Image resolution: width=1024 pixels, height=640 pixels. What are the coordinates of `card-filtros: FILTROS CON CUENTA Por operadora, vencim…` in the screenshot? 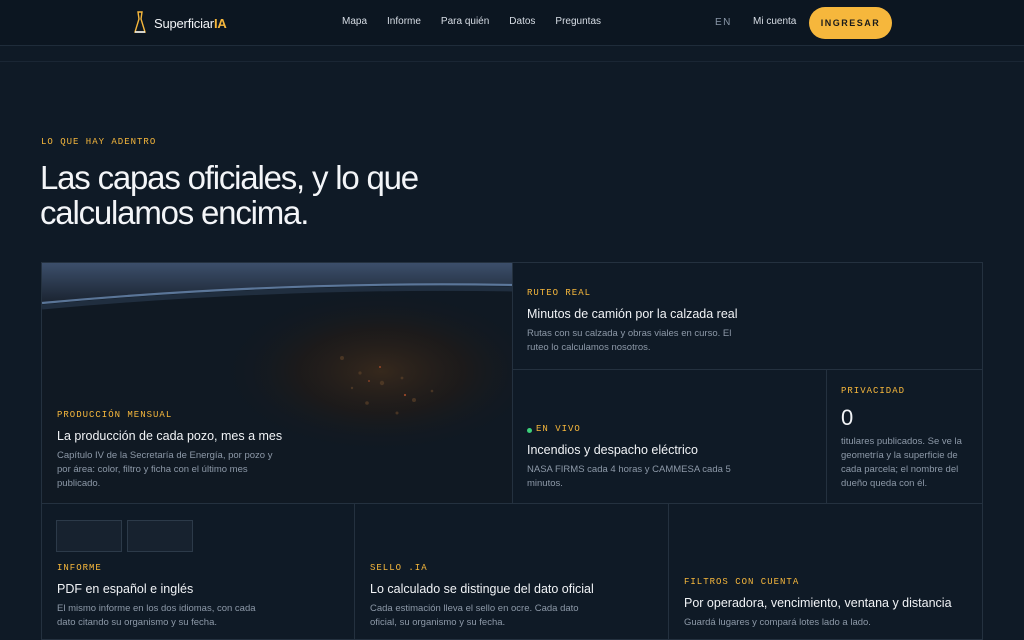 It's located at (826, 572).